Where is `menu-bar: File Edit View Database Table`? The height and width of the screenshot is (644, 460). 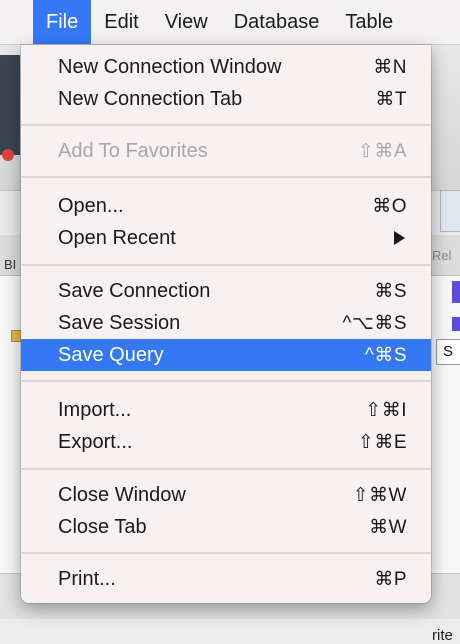
menu-bar: File Edit View Database Table is located at coordinates (230, 22).